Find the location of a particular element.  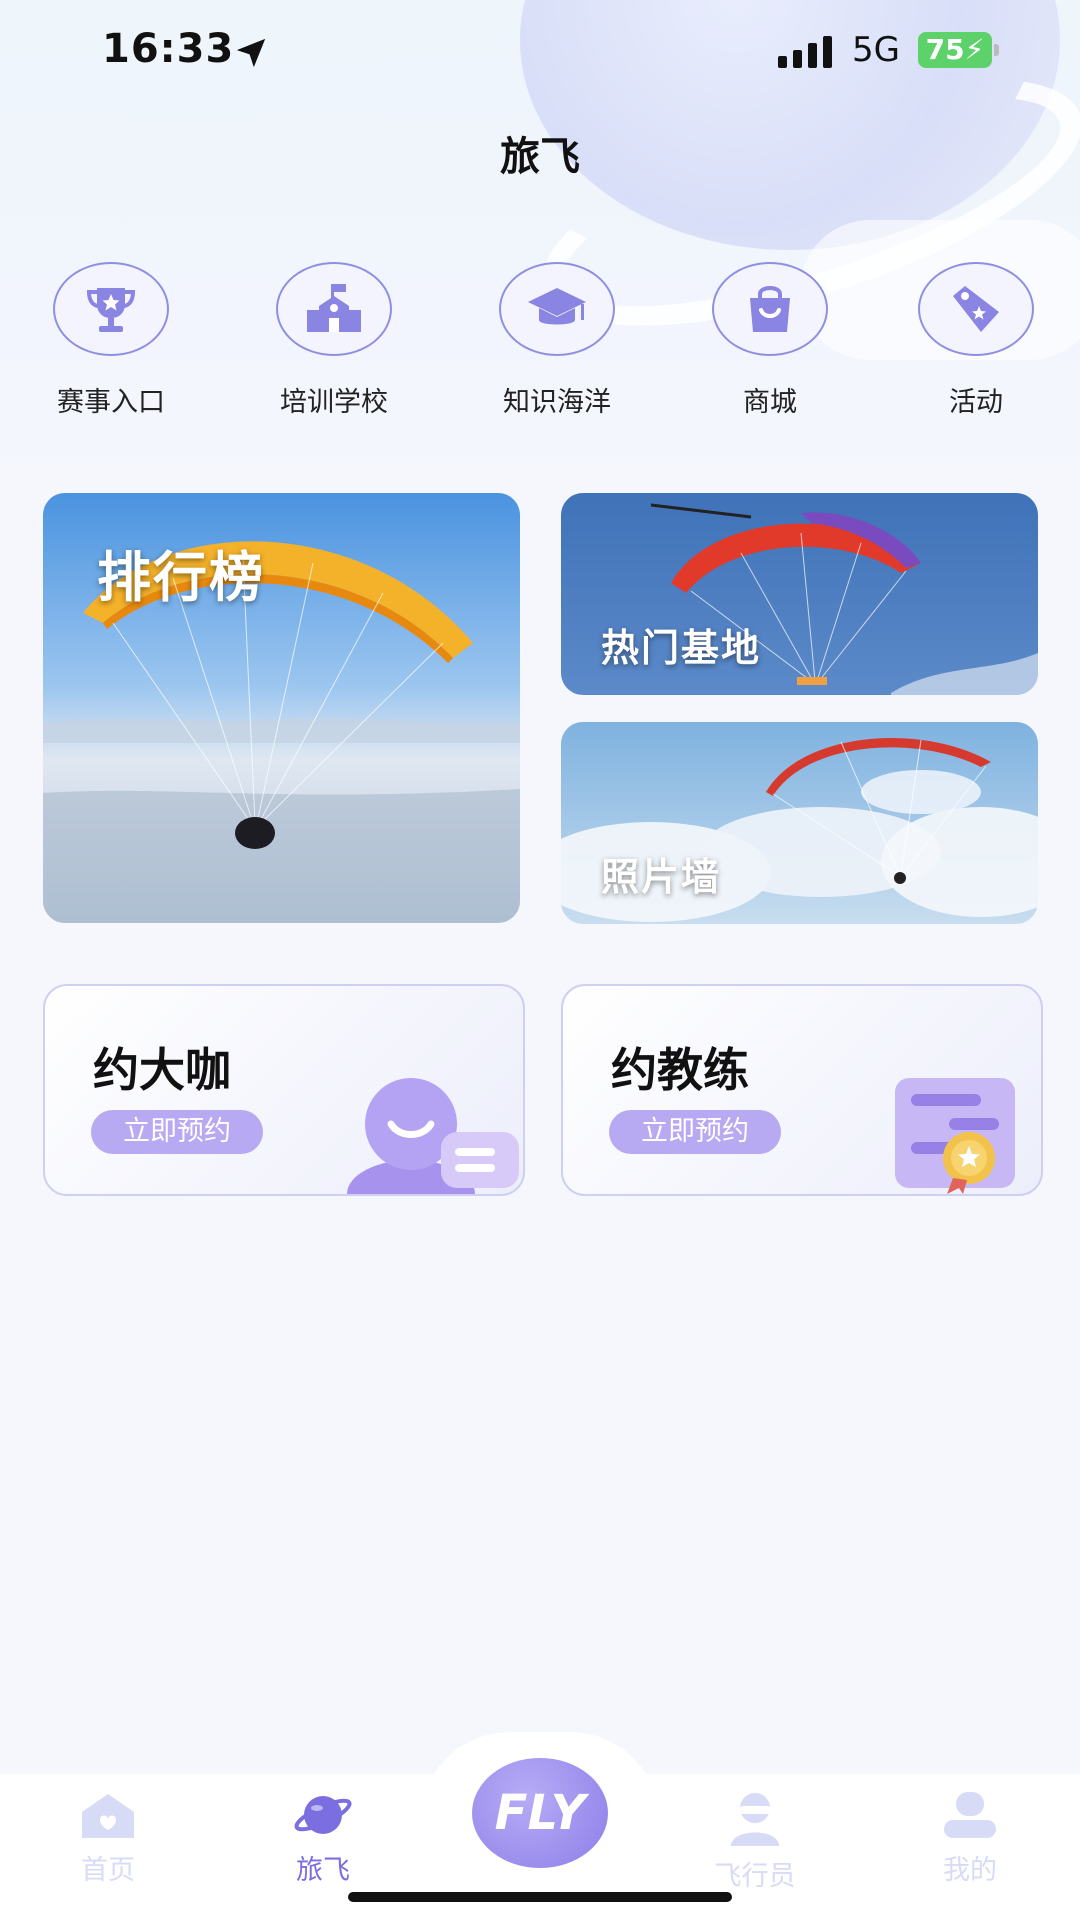

certificate-icon is located at coordinates (955, 1136).